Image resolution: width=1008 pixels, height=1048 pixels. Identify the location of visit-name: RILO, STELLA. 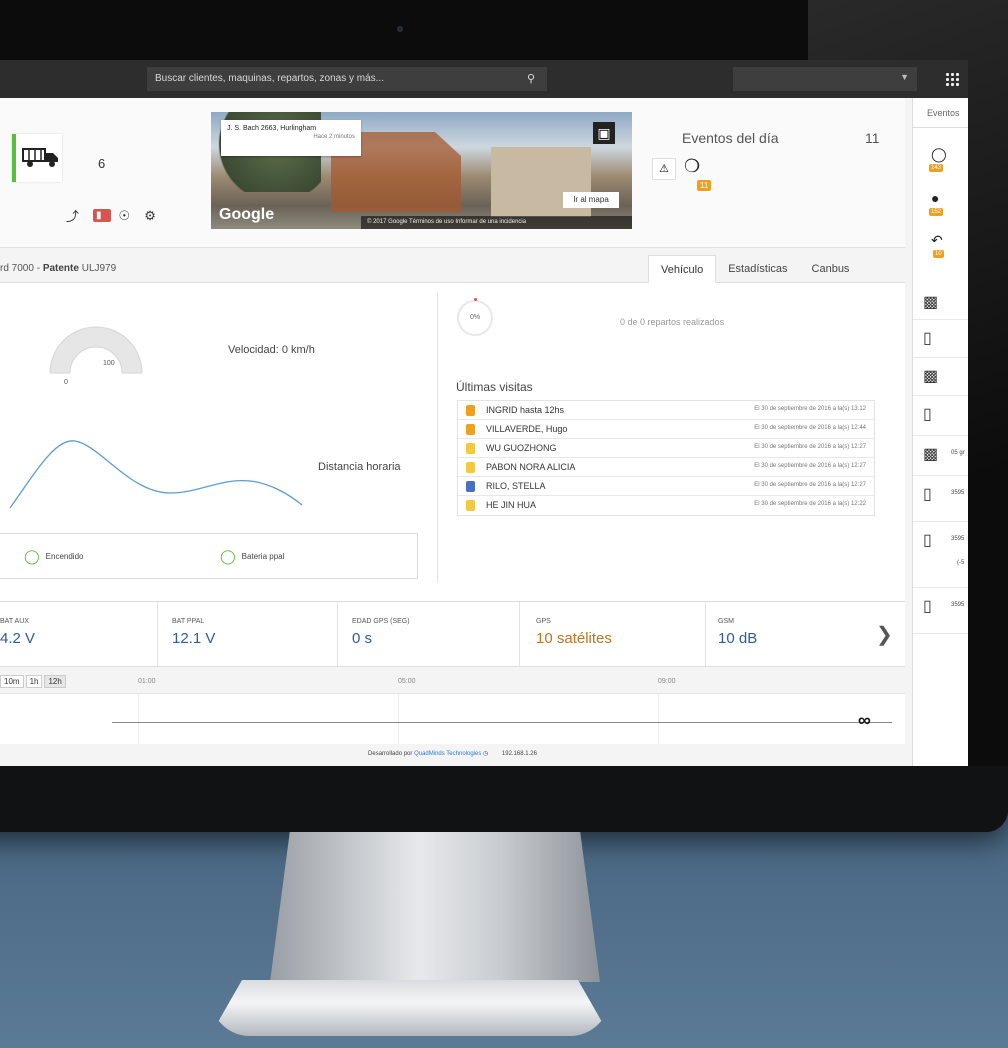
(516, 486).